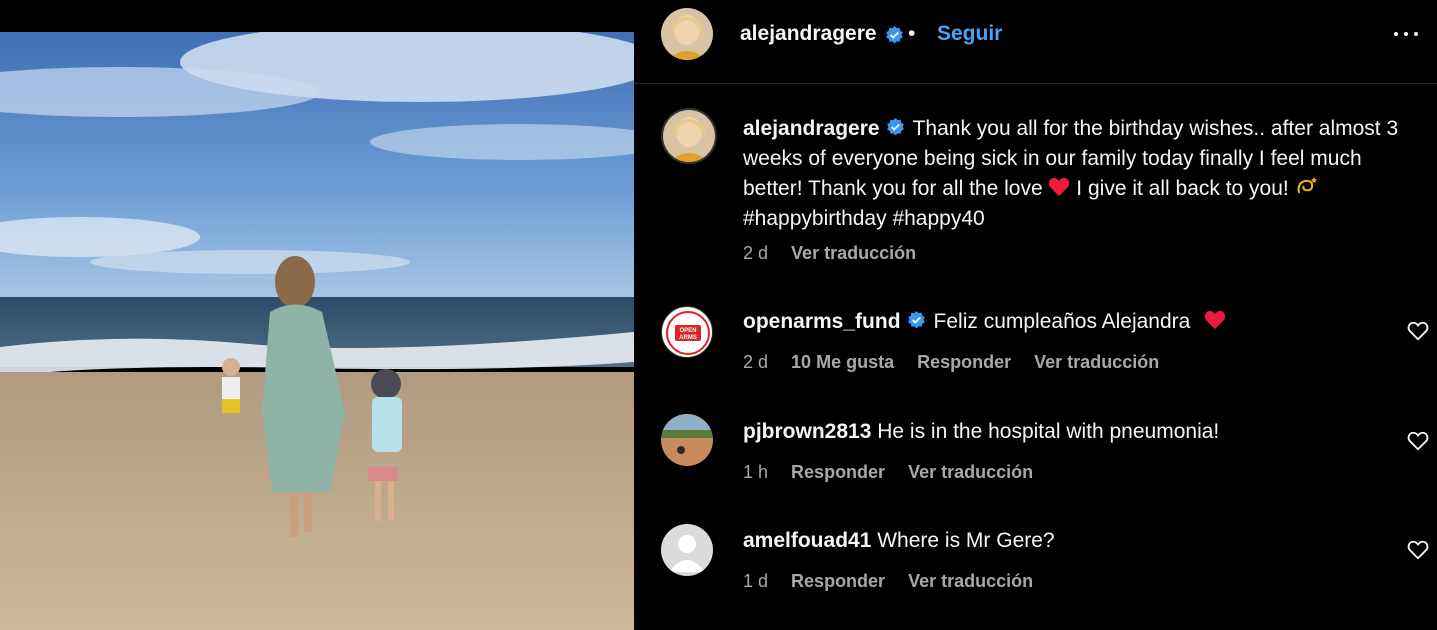  I want to click on caption-avatar, so click(689, 136).